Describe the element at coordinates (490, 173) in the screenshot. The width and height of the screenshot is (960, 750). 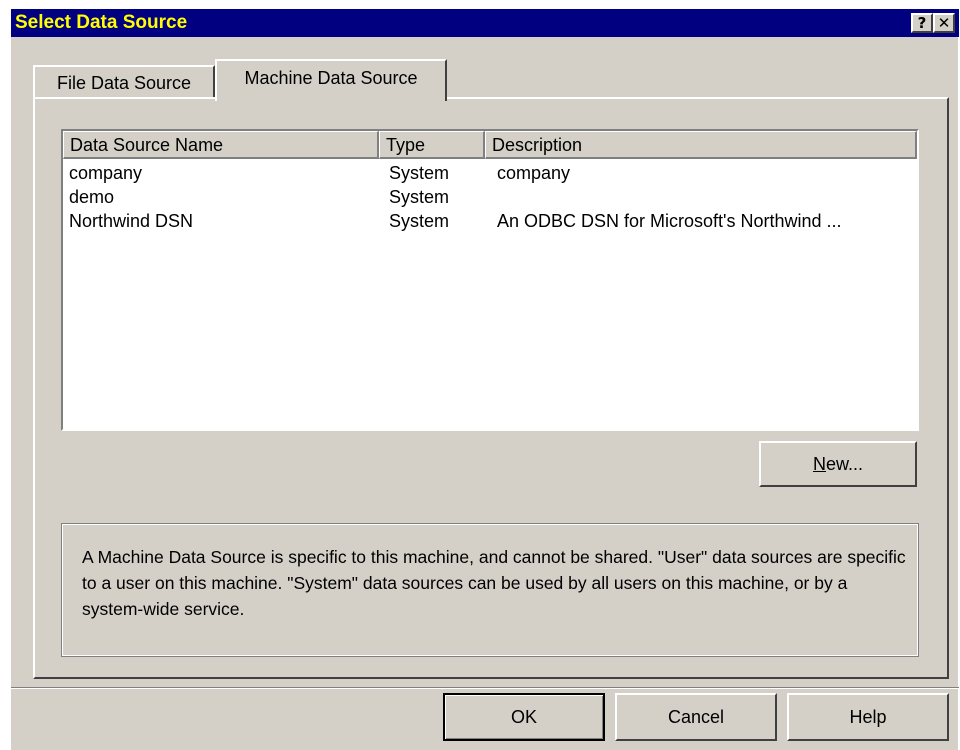
I see `list-row: company System company` at that location.